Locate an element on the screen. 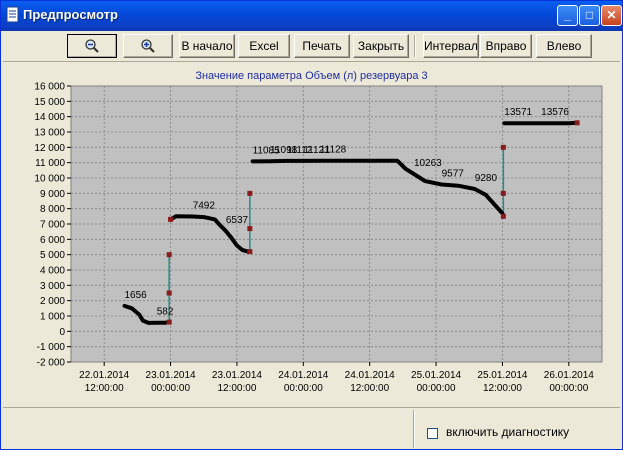 The width and height of the screenshot is (623, 450). status-bar: включить диагностику is located at coordinates (311, 428).